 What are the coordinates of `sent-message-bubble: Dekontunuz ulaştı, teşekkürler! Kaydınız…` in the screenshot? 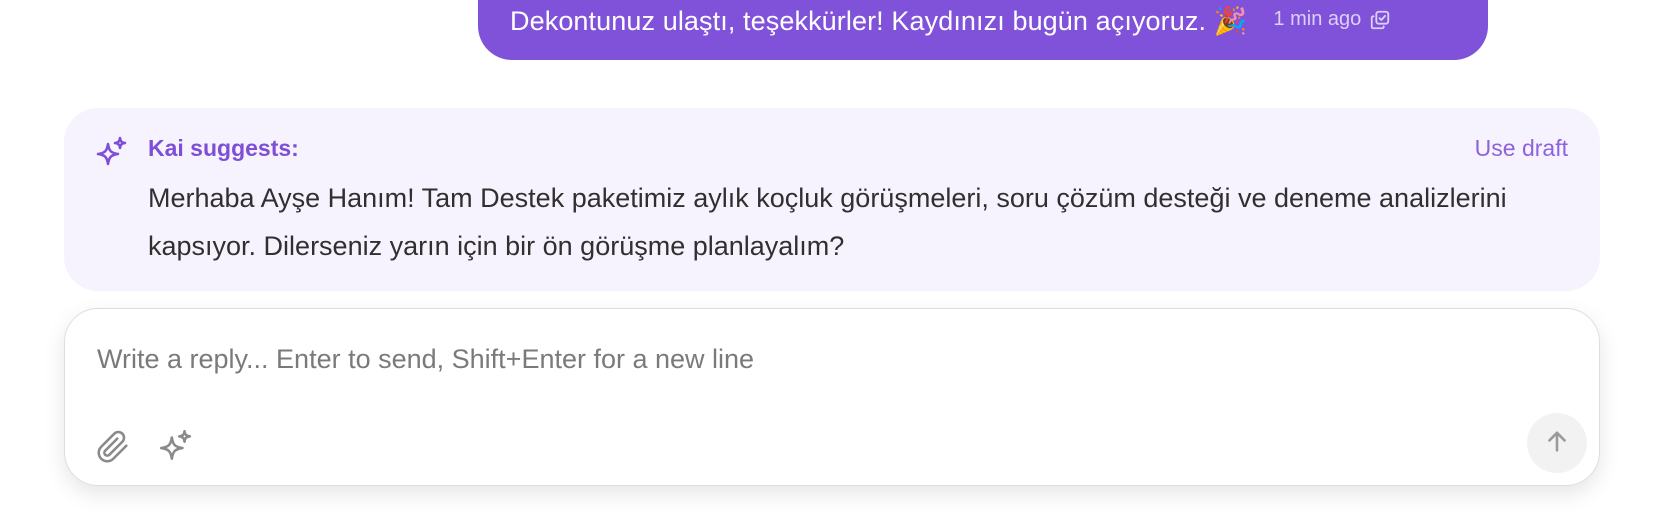 It's located at (983, 30).